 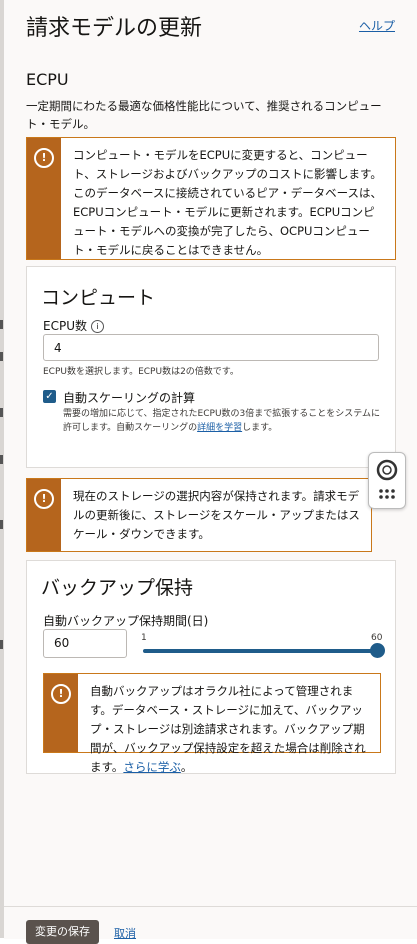 I want to click on autoscale-checkbox: ✓, so click(x=49, y=396).